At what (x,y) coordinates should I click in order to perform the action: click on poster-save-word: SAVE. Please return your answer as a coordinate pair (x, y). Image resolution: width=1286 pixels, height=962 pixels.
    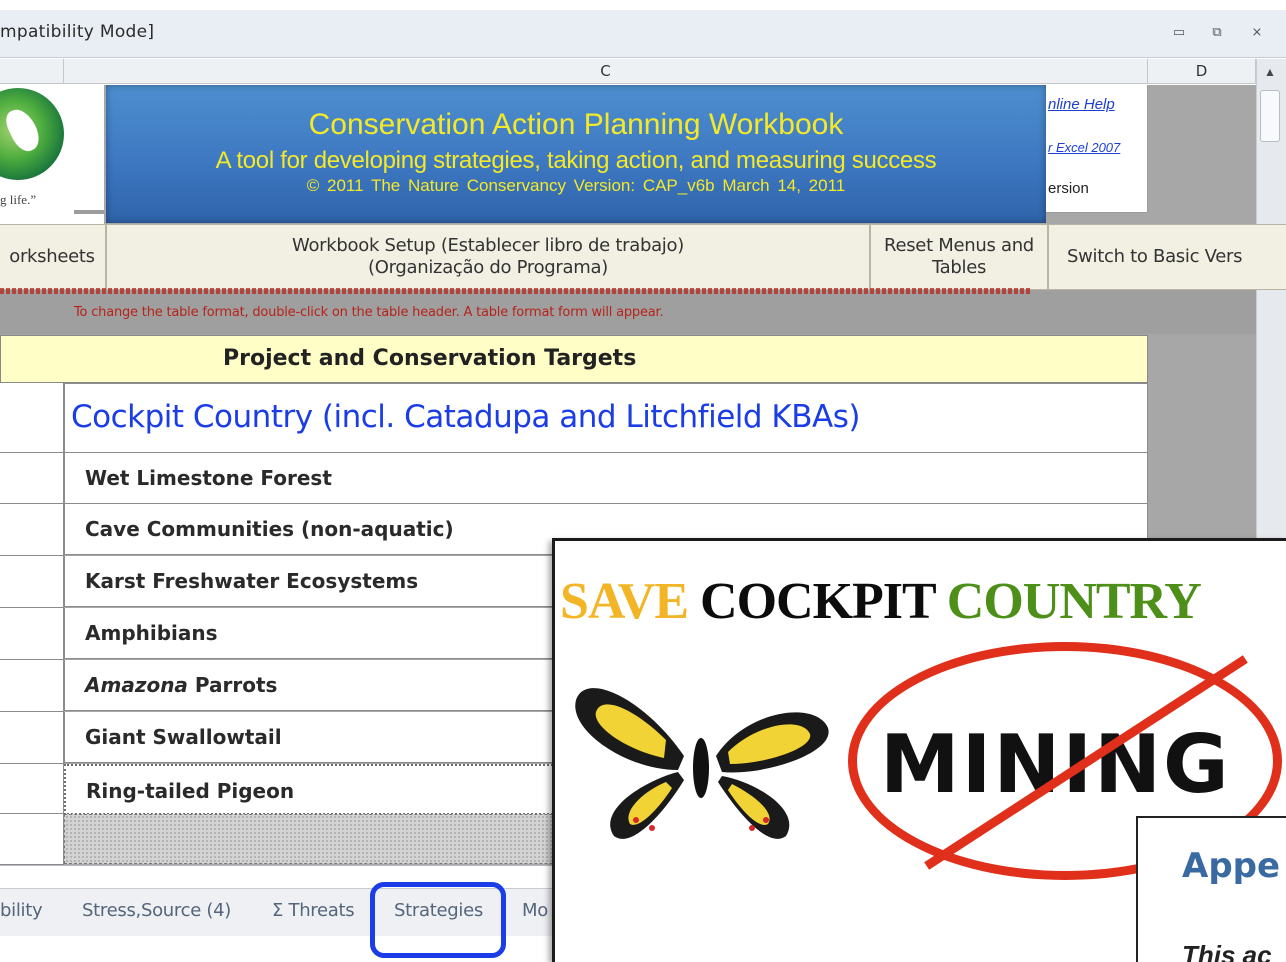
    Looking at the image, I should click on (624, 601).